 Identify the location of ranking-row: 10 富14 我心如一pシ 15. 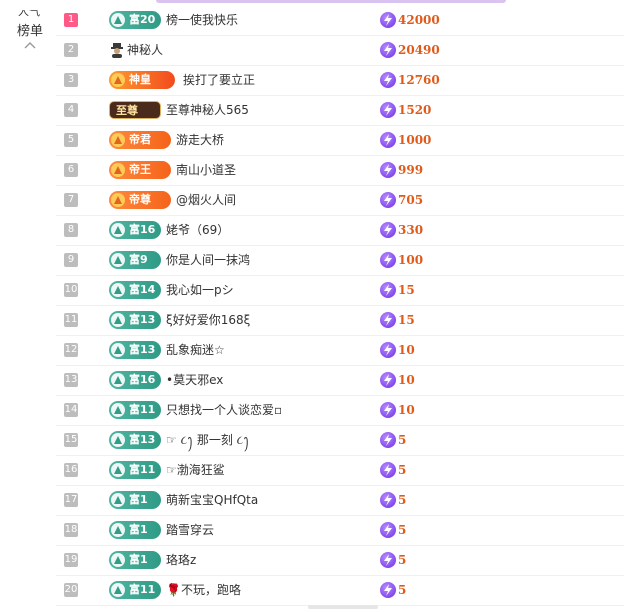
(340, 290).